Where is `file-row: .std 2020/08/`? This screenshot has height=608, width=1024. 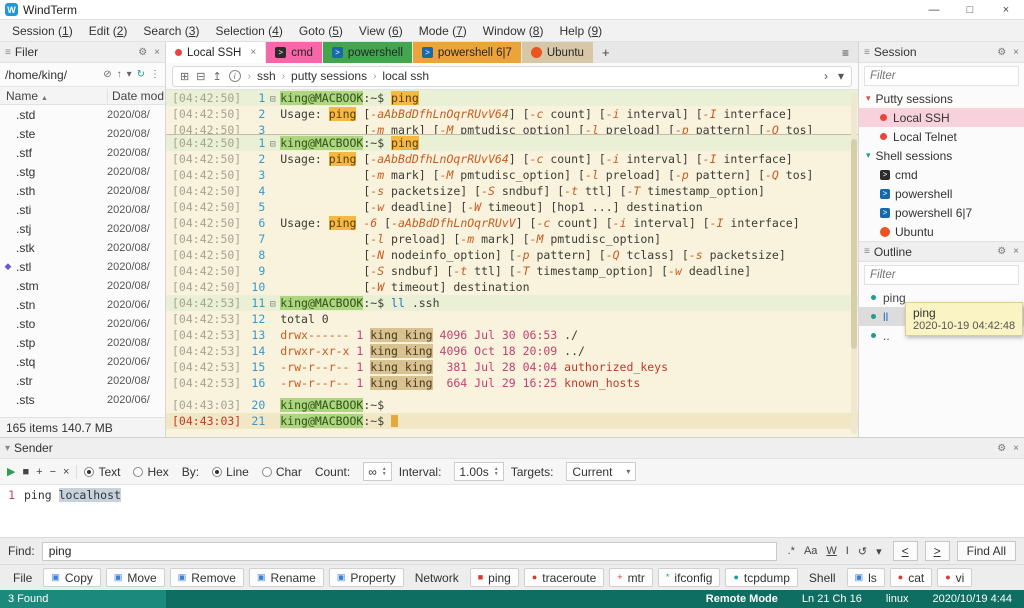
file-row: .std 2020/08/ is located at coordinates (82, 114).